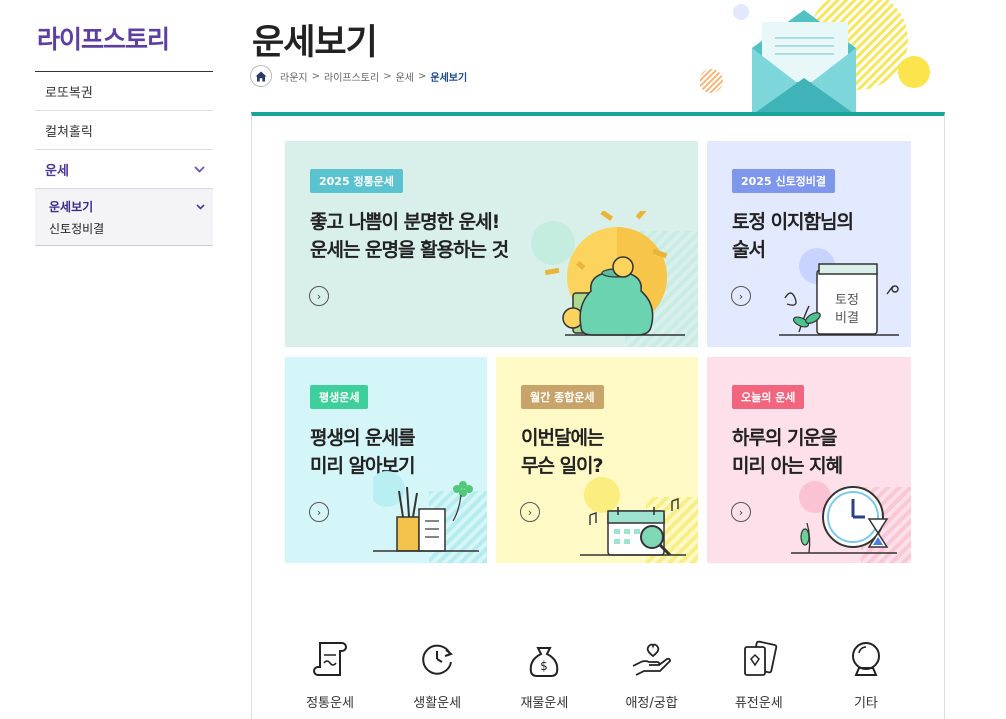 This screenshot has height=719, width=1006. What do you see at coordinates (758, 703) in the screenshot?
I see `category-label: 퓨전운세` at bounding box center [758, 703].